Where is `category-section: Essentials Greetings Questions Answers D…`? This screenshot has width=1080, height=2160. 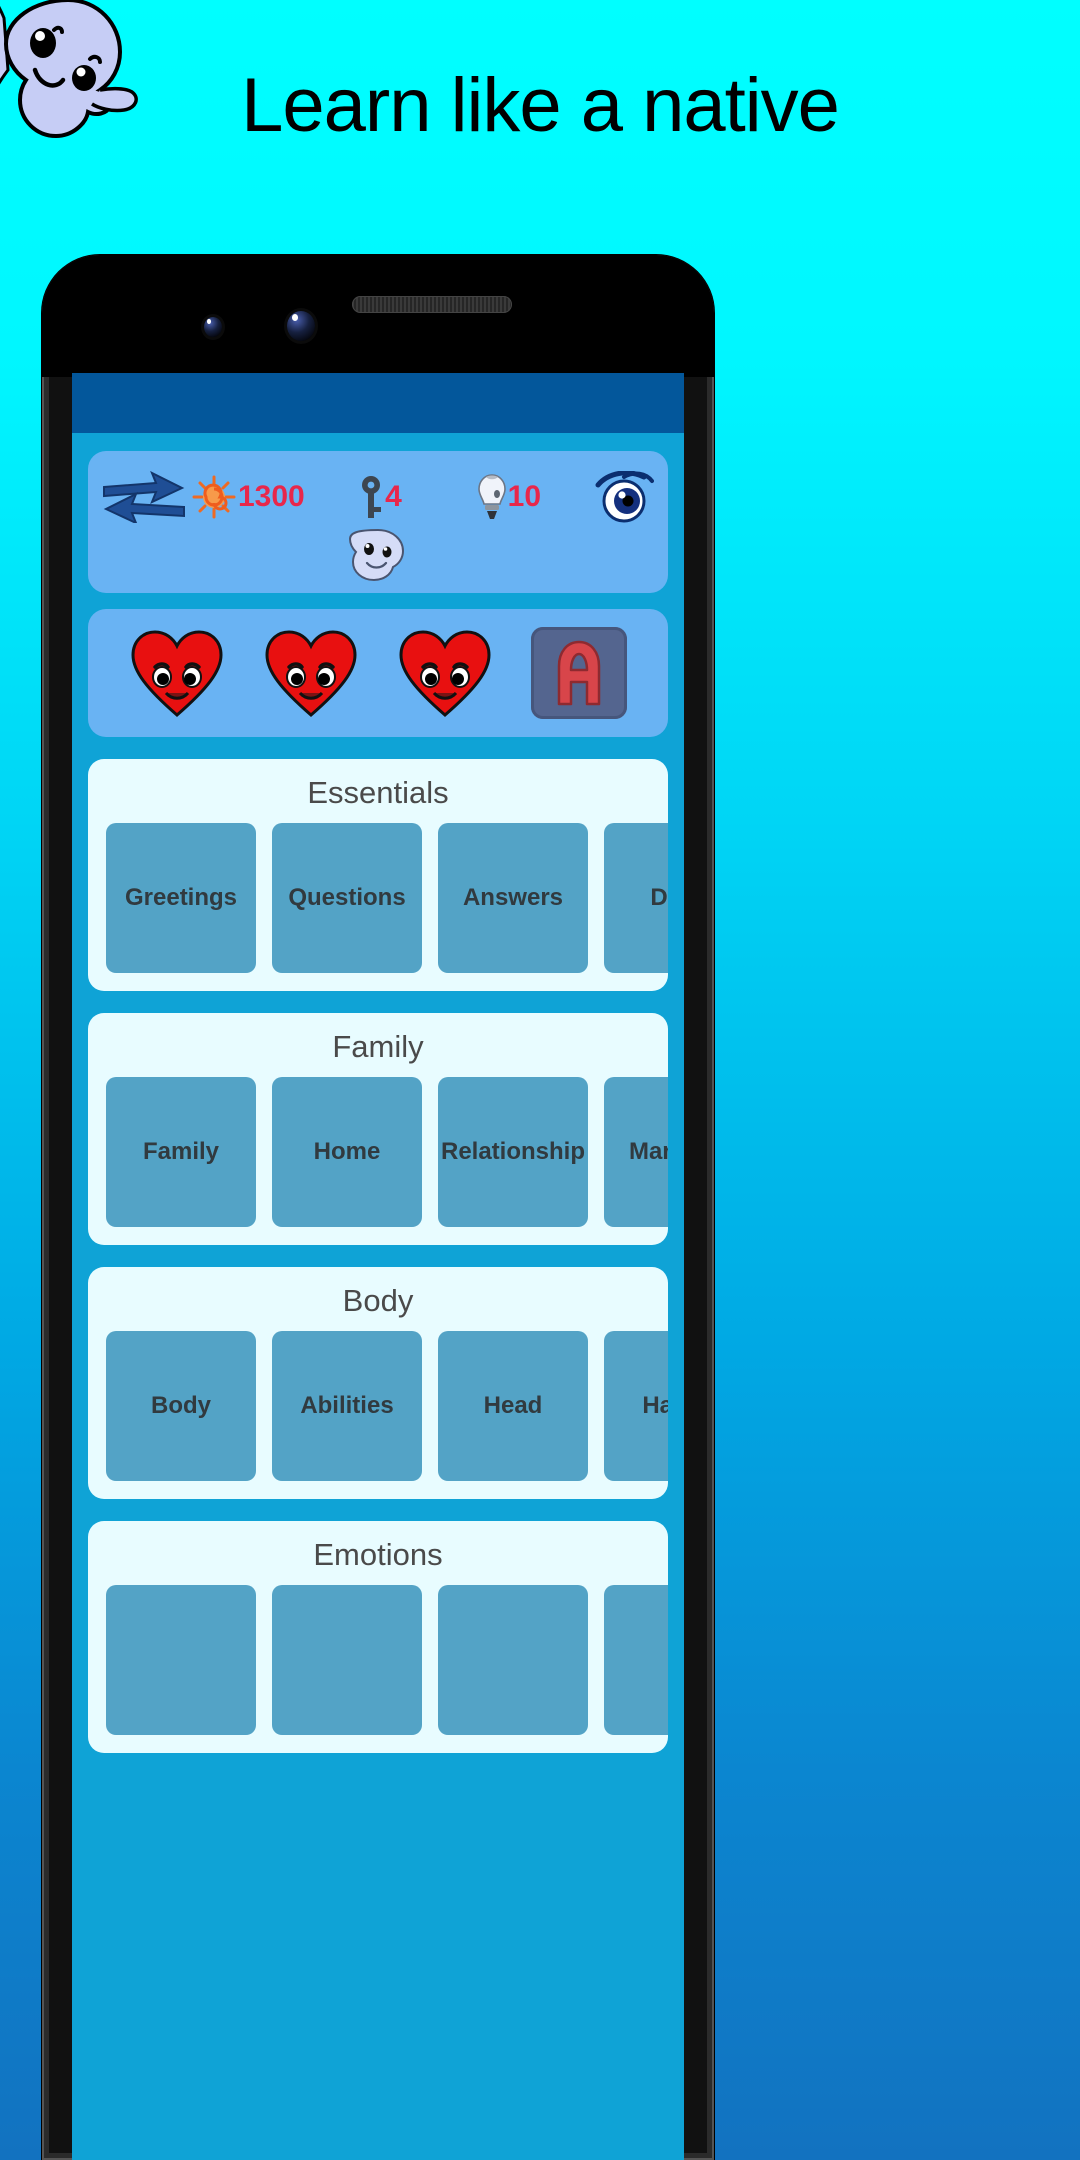 category-section: Essentials Greetings Questions Answers D… is located at coordinates (378, 875).